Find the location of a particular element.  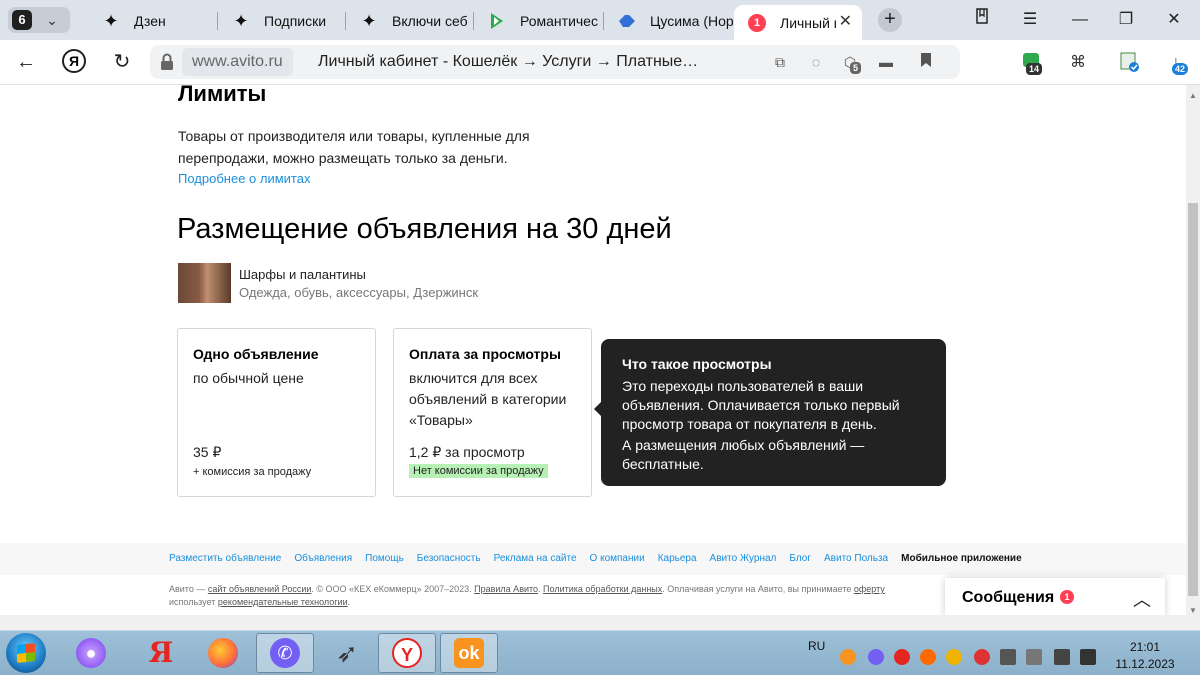

chevron-up-icon: ︿ is located at coordinates (1142, 599).